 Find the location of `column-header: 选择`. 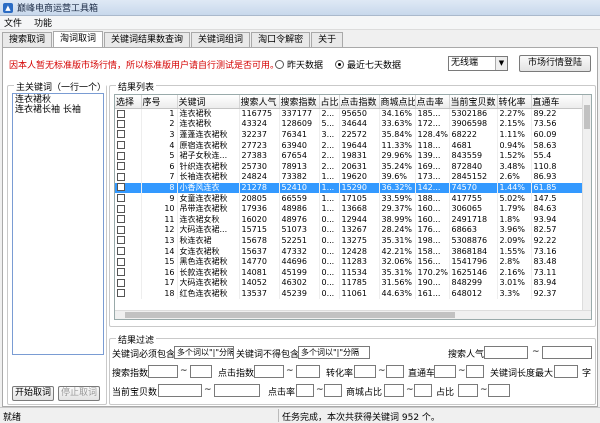

column-header: 选择 is located at coordinates (128, 102).